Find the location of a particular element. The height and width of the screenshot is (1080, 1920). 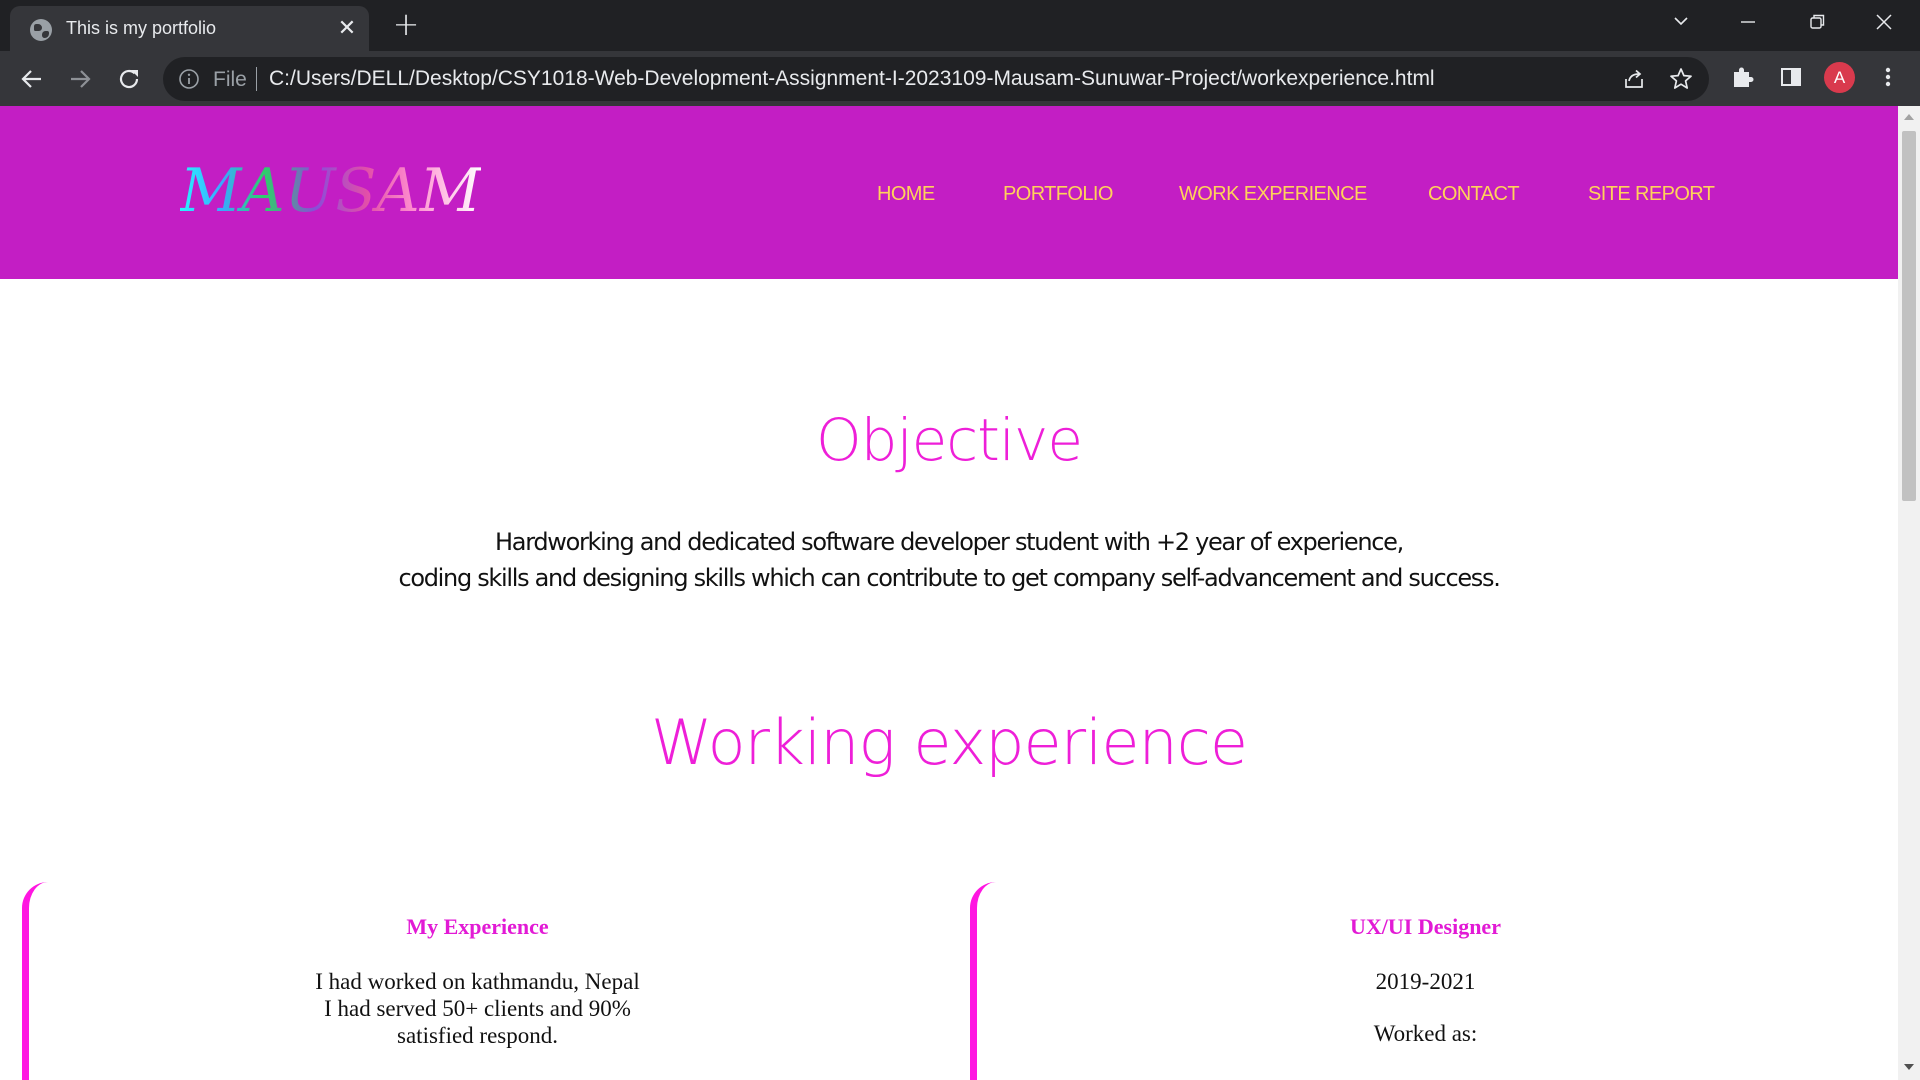

card-heading: My Experience is located at coordinates (477, 926).